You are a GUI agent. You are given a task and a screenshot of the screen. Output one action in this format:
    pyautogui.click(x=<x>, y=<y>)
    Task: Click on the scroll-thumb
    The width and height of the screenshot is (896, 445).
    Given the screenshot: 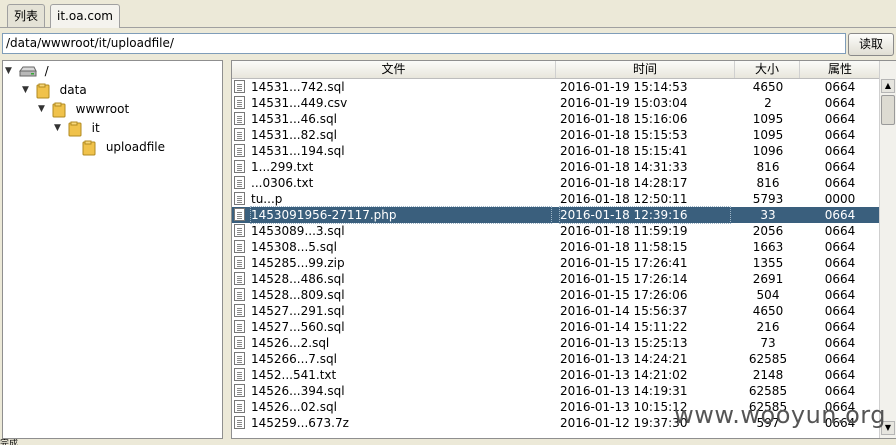 What is the action you would take?
    pyautogui.click(x=888, y=110)
    